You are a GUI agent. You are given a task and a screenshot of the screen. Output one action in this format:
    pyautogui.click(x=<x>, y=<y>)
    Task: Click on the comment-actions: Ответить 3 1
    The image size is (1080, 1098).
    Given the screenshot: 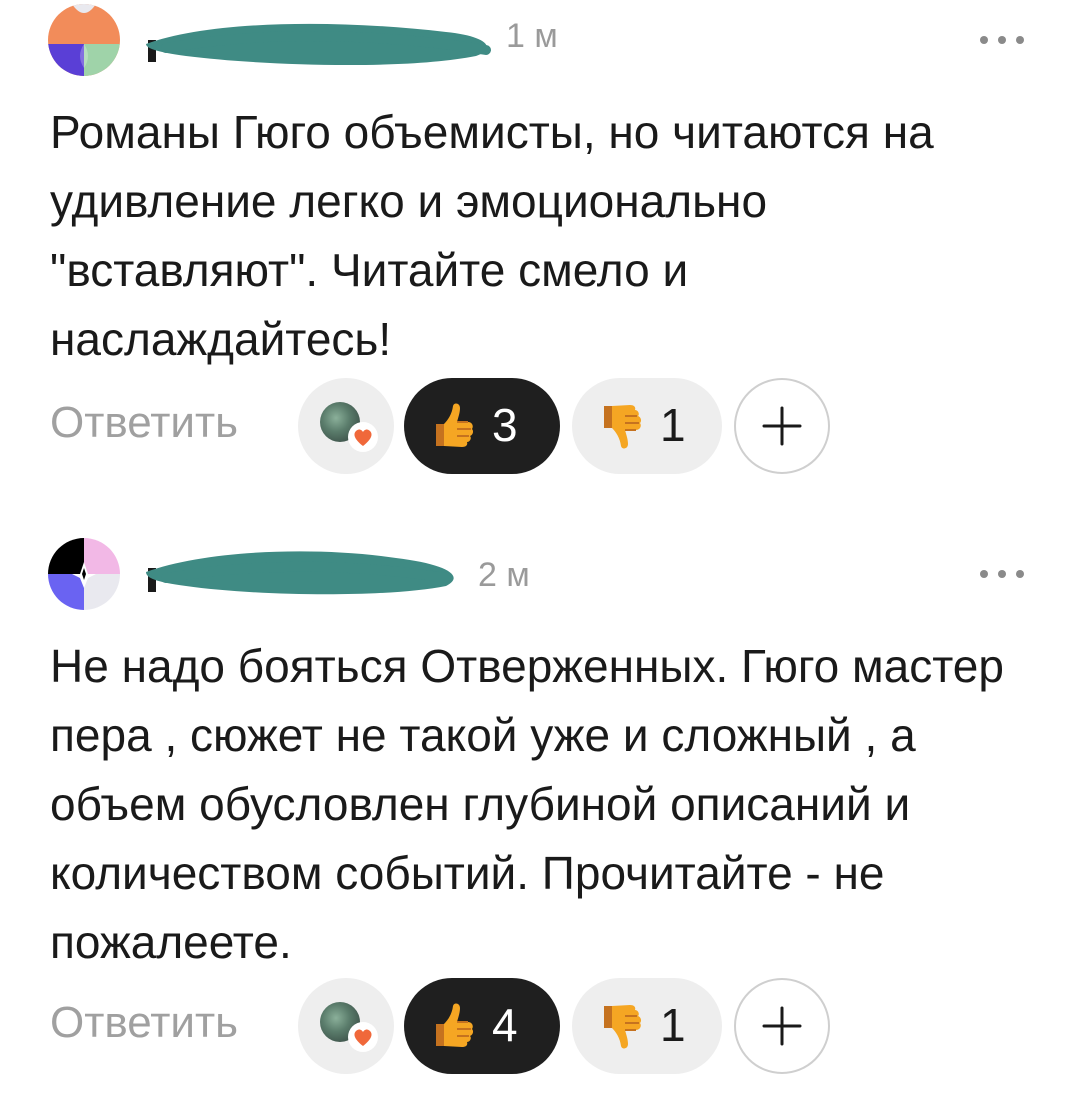 What is the action you would take?
    pyautogui.click(x=550, y=426)
    